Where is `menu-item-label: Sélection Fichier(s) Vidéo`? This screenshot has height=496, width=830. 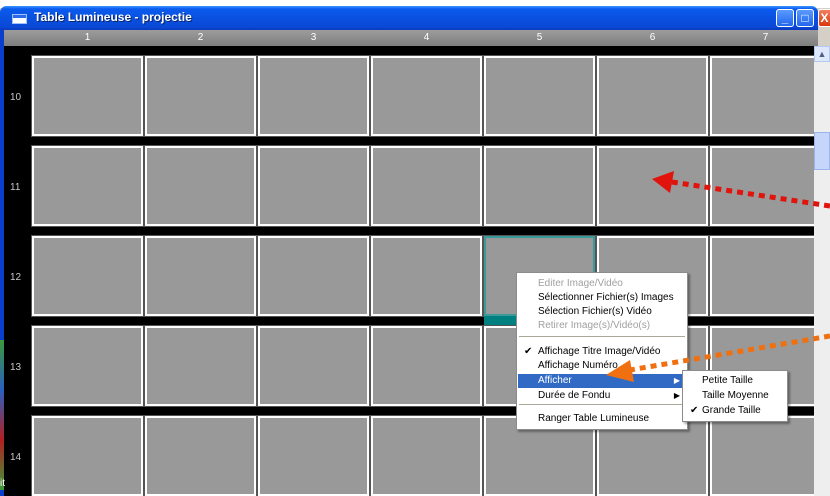
menu-item-label: Sélection Fichier(s) Vidéo is located at coordinates (595, 311).